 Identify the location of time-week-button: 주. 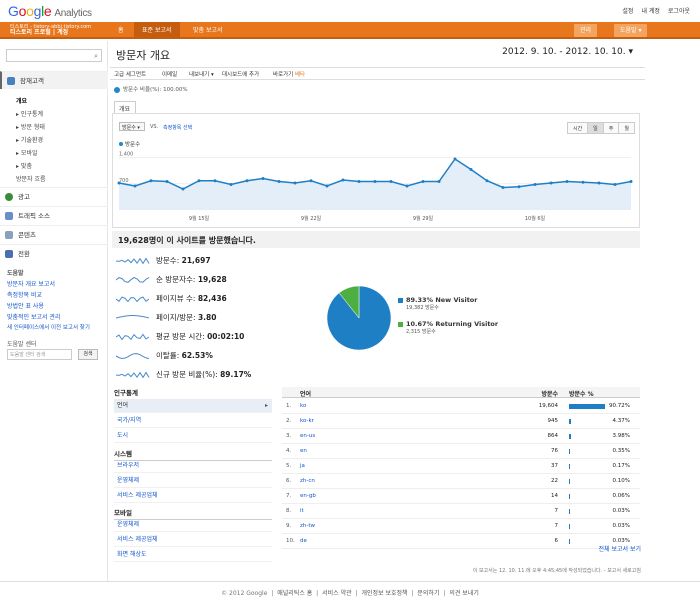
(611, 128).